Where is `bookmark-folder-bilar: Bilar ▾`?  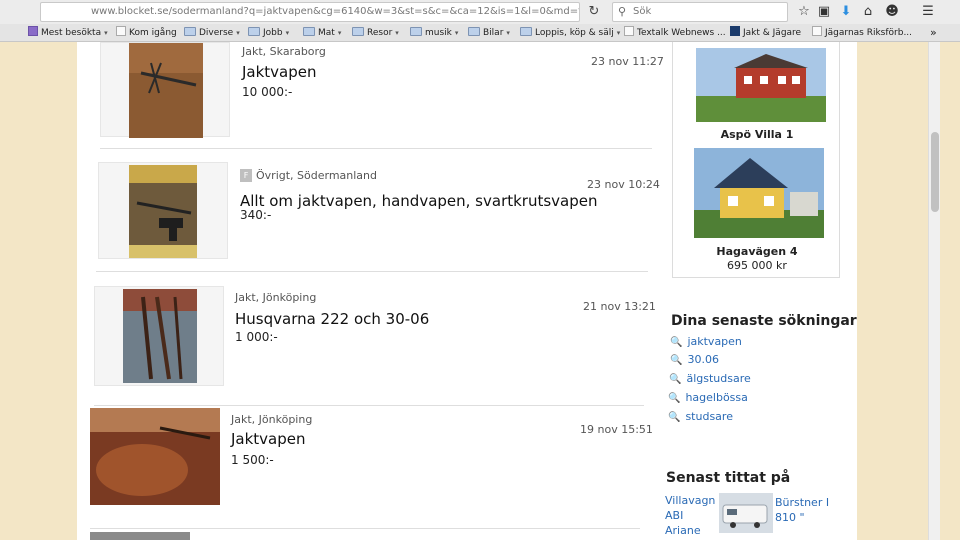
bookmark-folder-bilar: Bilar ▾ is located at coordinates (489, 33).